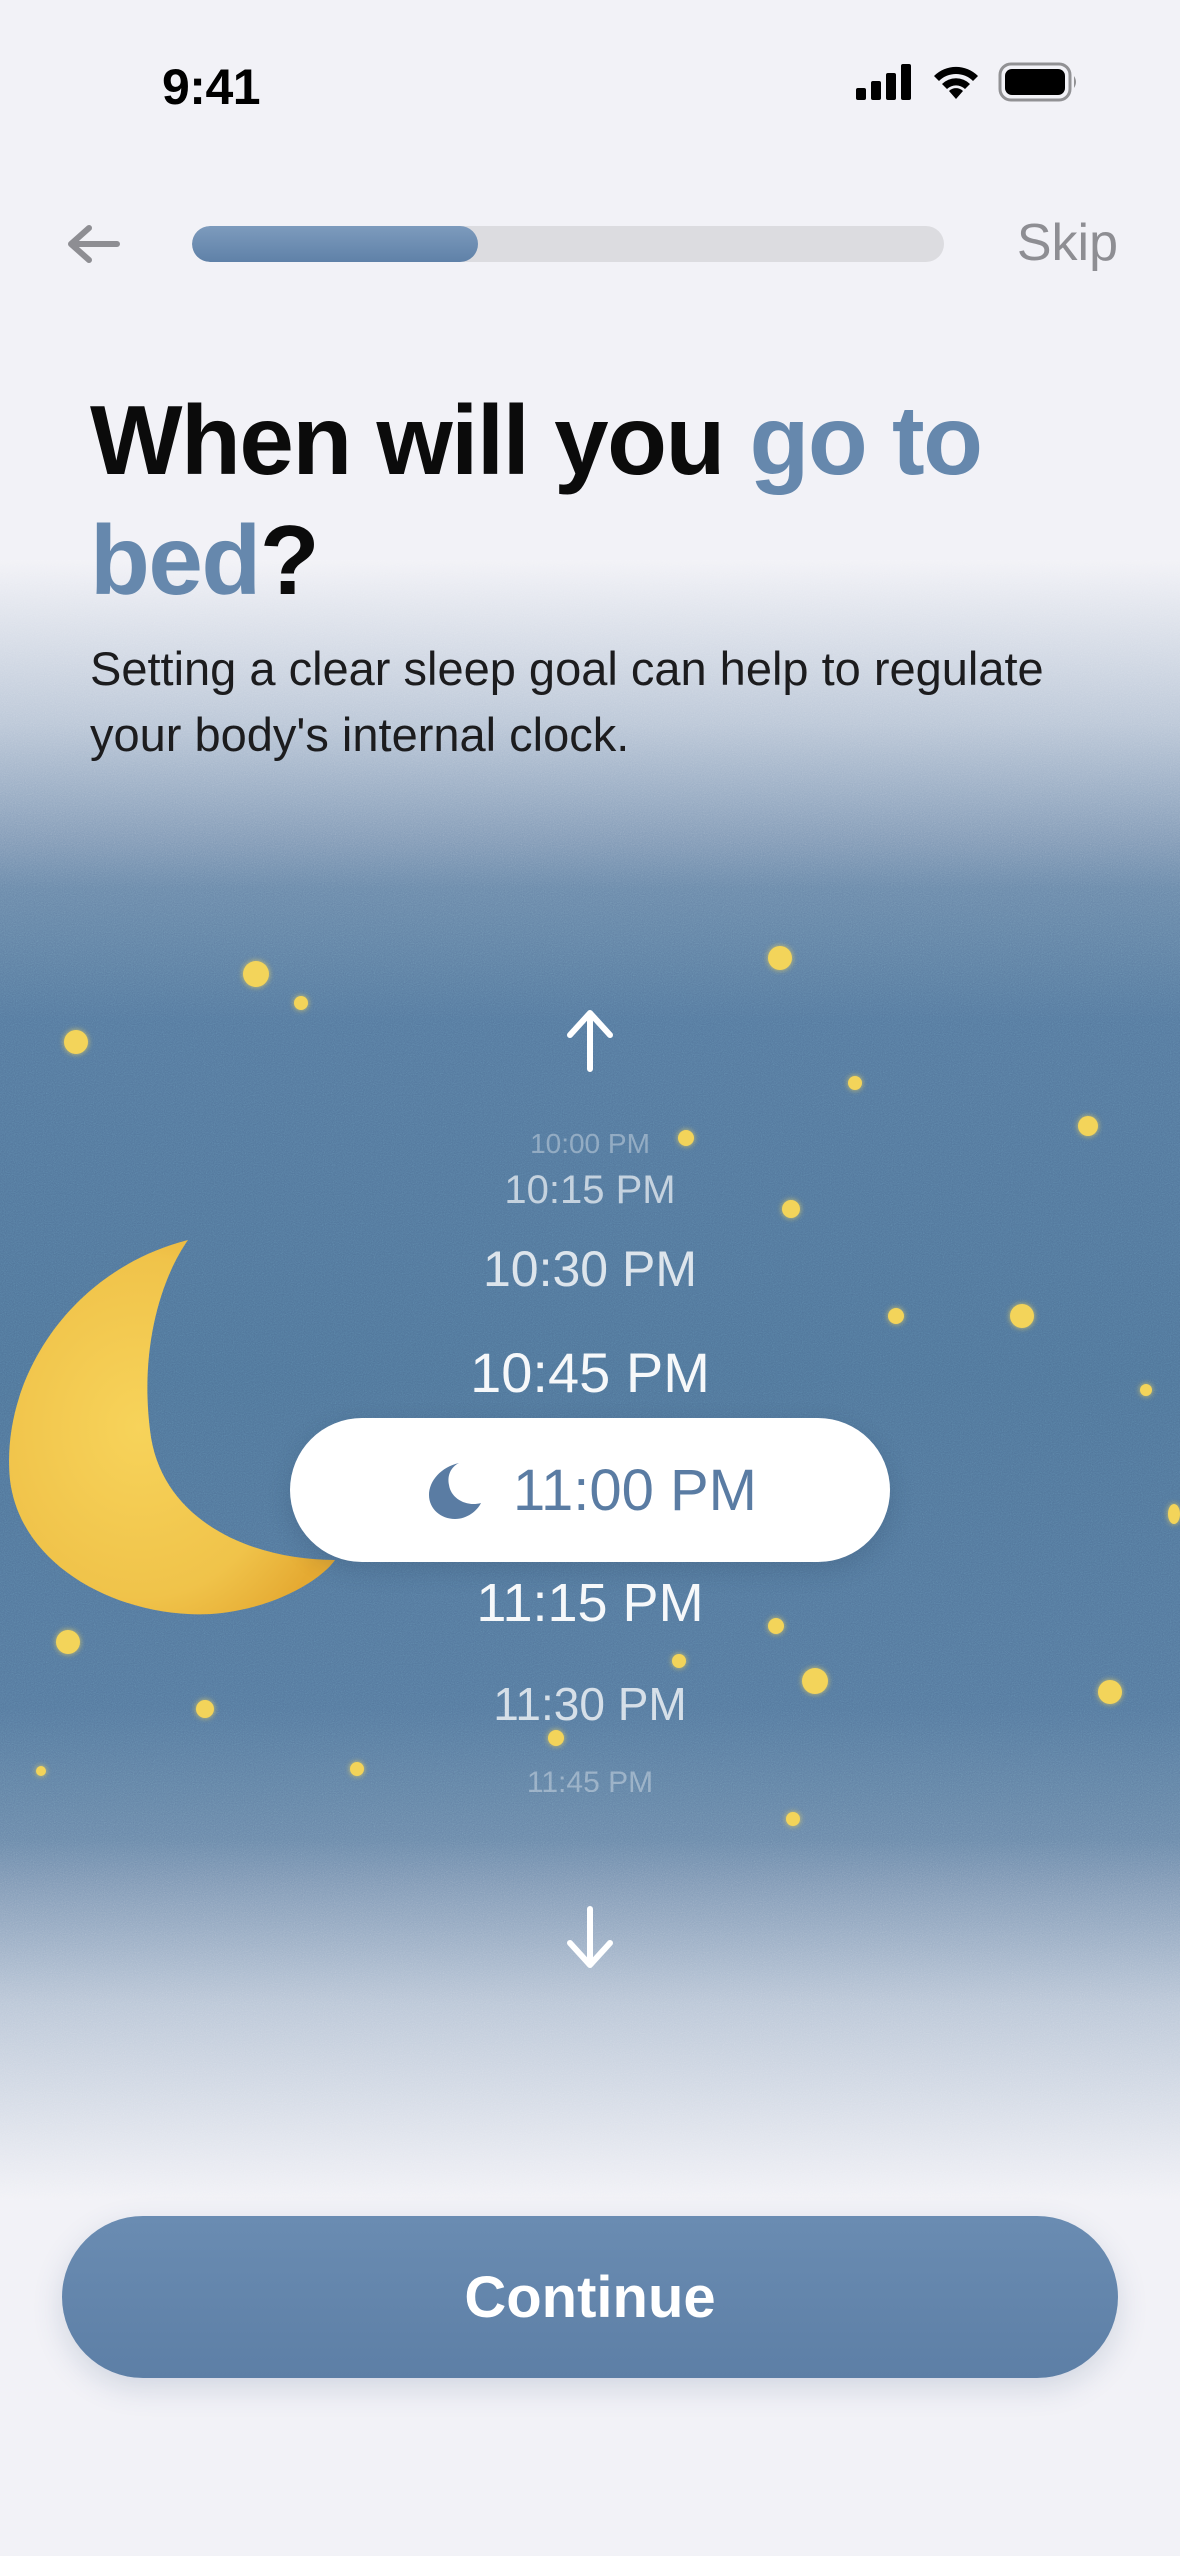  What do you see at coordinates (211, 87) in the screenshot?
I see `status-time: 9:41` at bounding box center [211, 87].